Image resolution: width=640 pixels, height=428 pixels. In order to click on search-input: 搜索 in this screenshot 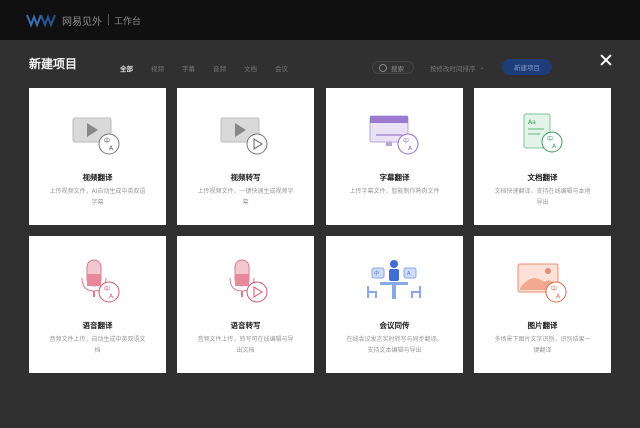, I will do `click(393, 67)`.